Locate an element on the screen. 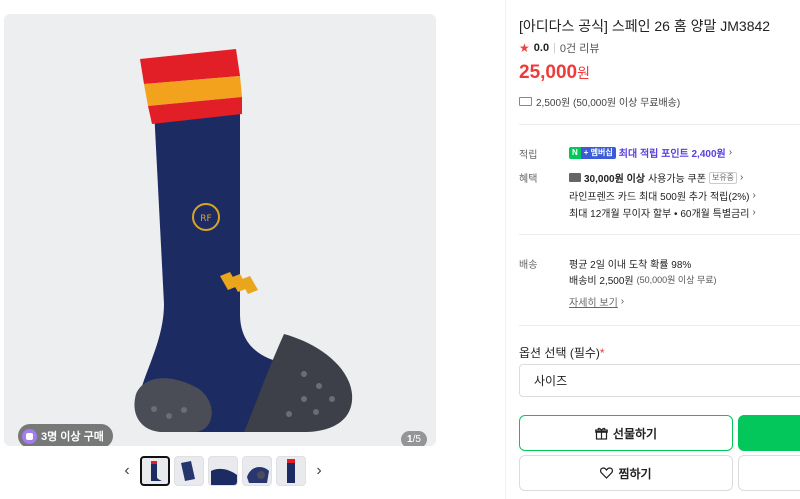  image-counter-total: /5 is located at coordinates (416, 439).